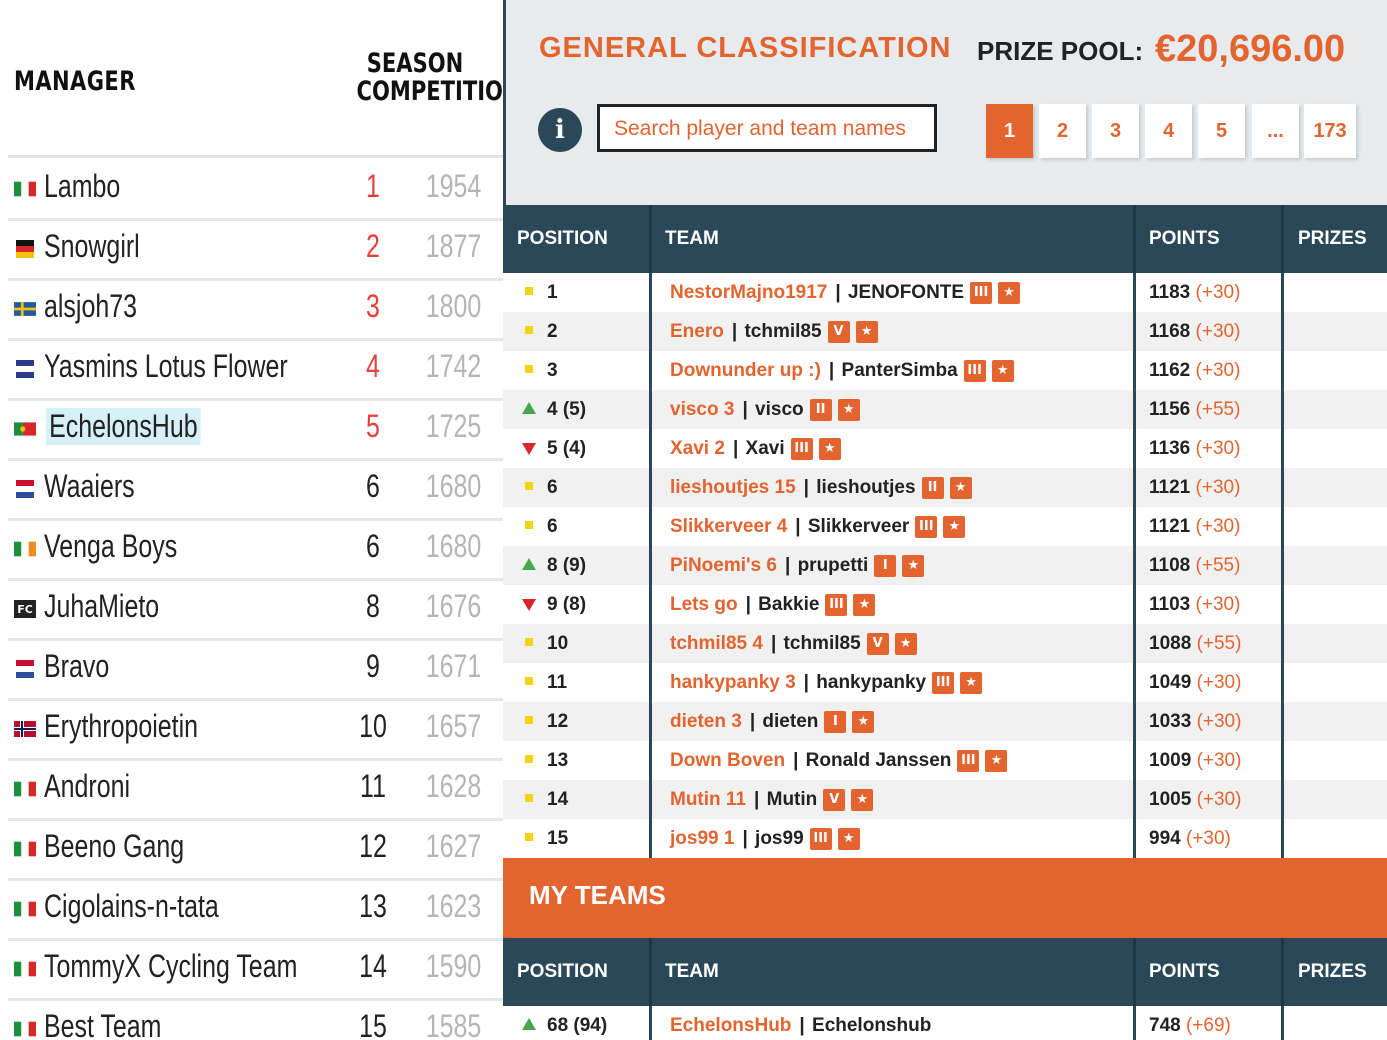 The width and height of the screenshot is (1387, 1040). Describe the element at coordinates (123, 426) in the screenshot. I see `manager-name: EchelonsHub` at that location.